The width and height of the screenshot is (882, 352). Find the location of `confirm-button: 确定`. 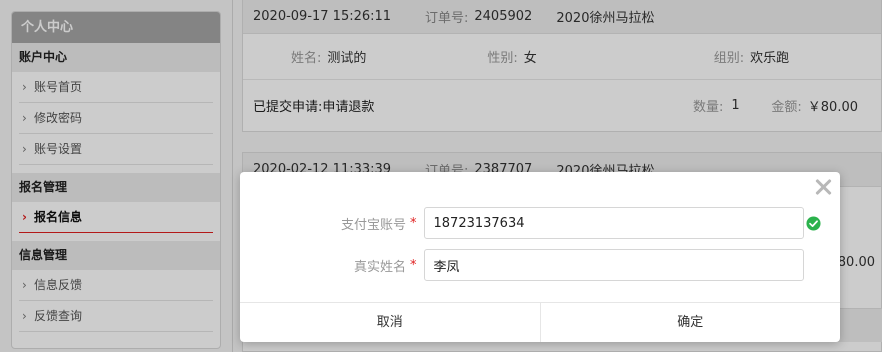

confirm-button: 确定 is located at coordinates (690, 322).